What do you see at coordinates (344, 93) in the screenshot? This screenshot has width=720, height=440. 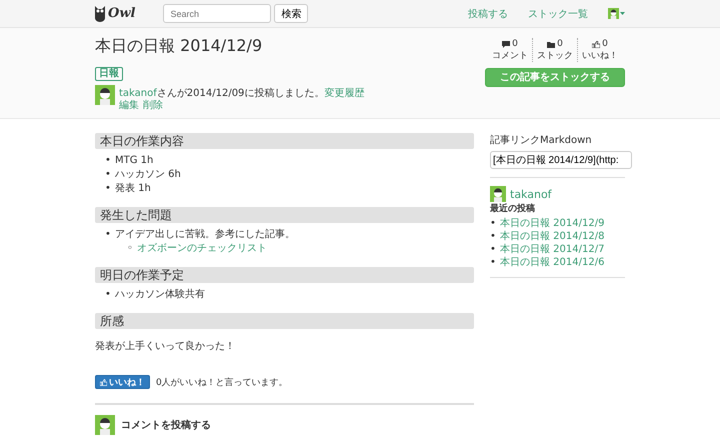 I see `history-link: 変更履歴` at bounding box center [344, 93].